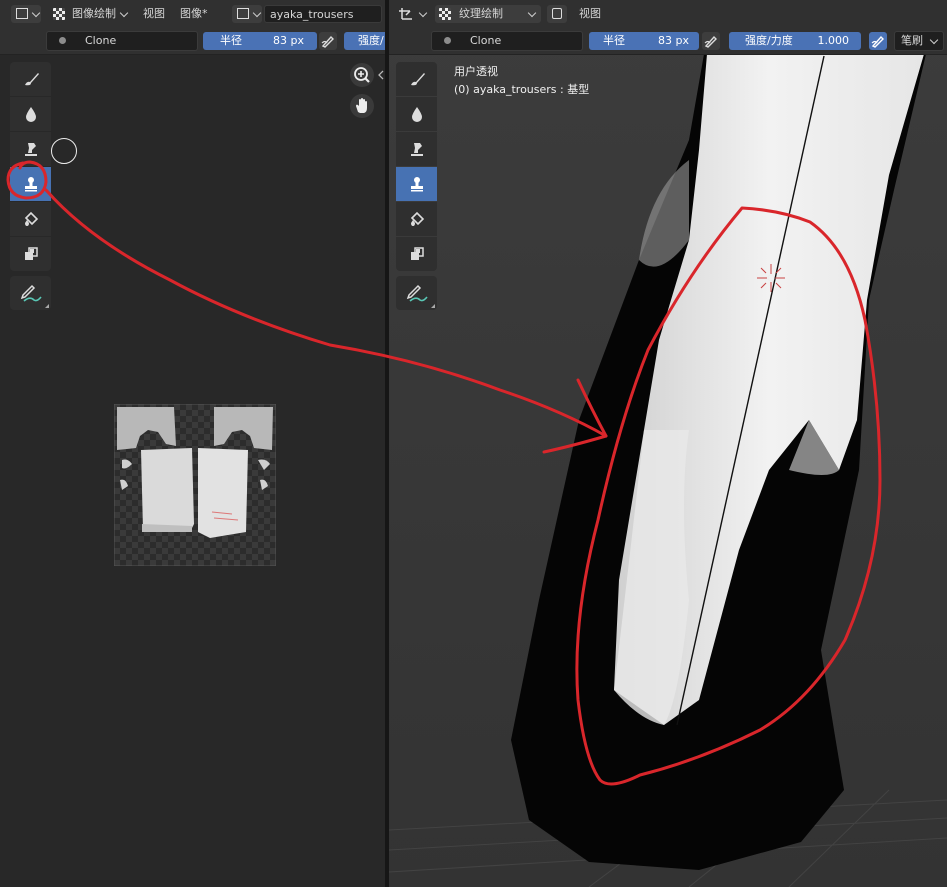 The height and width of the screenshot is (887, 947). I want to click on image-editor-header: 图像绘制 视图 图像* ayaka_trousers, so click(192, 14).